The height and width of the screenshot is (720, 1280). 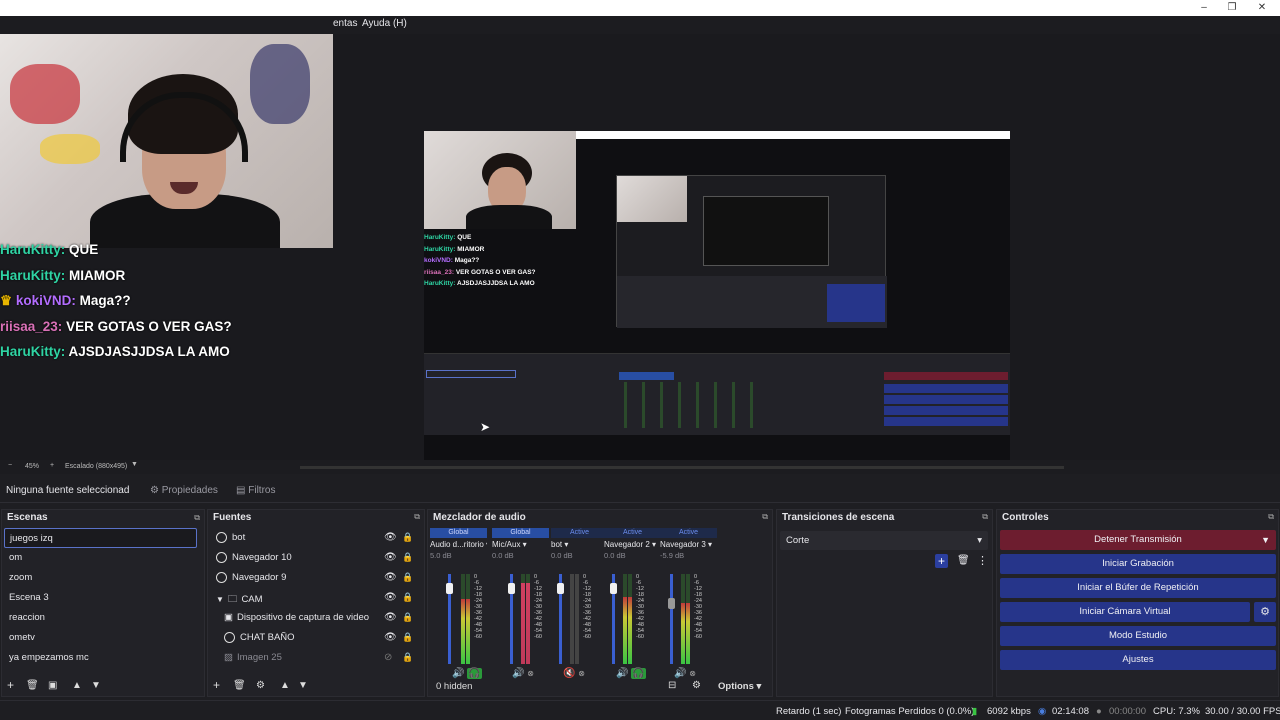 What do you see at coordinates (100, 578) in the screenshot?
I see `scene-item: zoom` at bounding box center [100, 578].